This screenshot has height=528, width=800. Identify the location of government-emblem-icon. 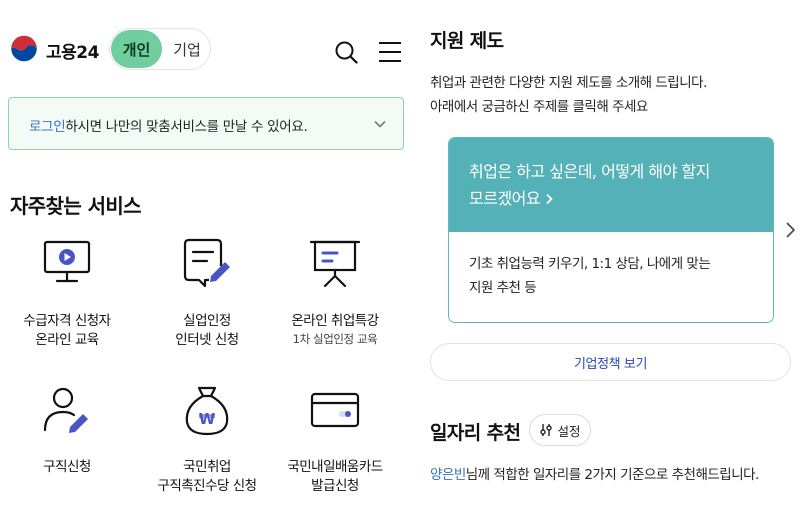
(24, 50).